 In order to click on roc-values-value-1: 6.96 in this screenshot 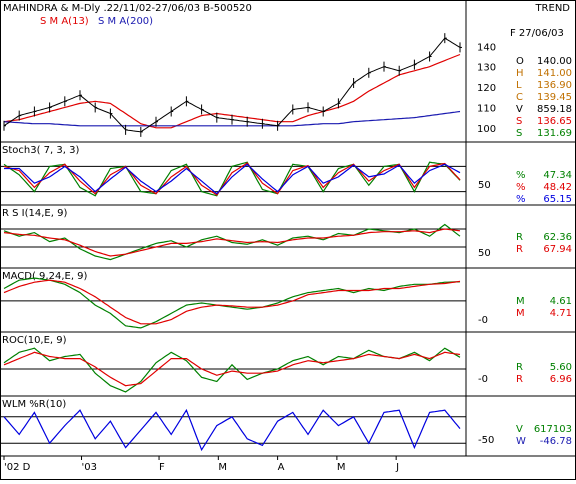, I will do `click(561, 379)`.